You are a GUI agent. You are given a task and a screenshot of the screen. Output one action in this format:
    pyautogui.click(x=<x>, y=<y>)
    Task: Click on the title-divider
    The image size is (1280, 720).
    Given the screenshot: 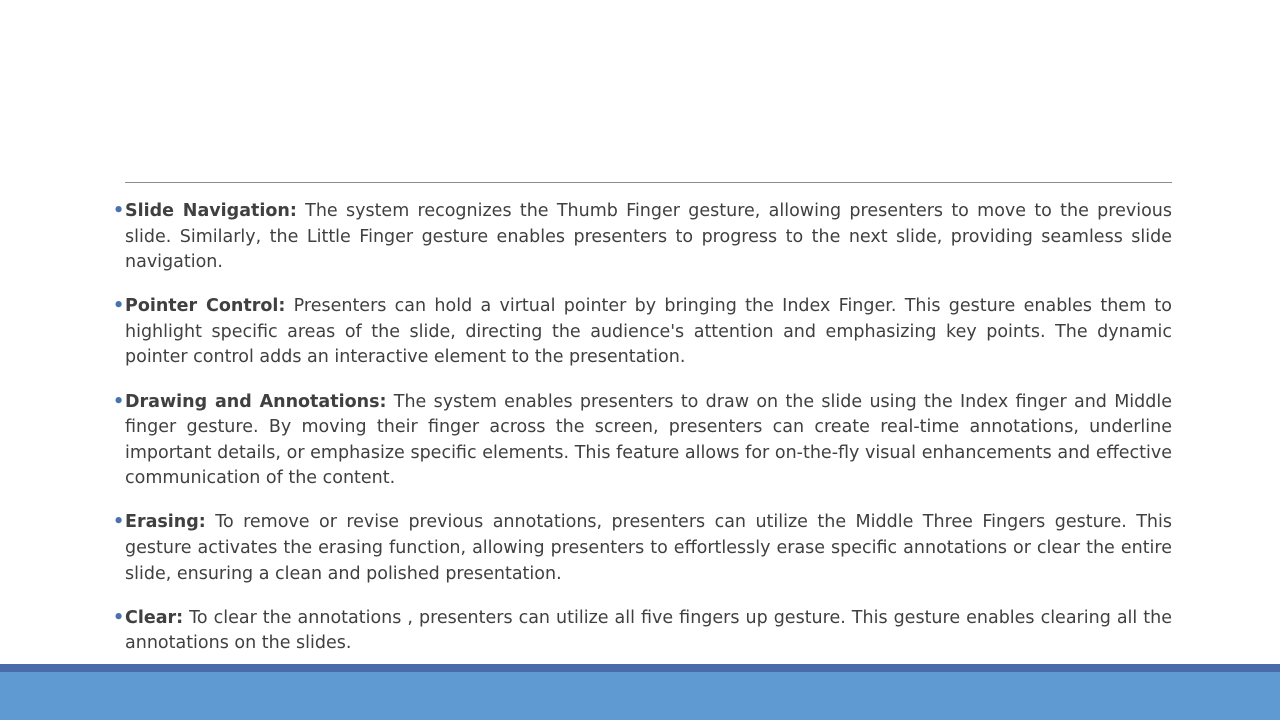 What is the action you would take?
    pyautogui.click(x=648, y=182)
    